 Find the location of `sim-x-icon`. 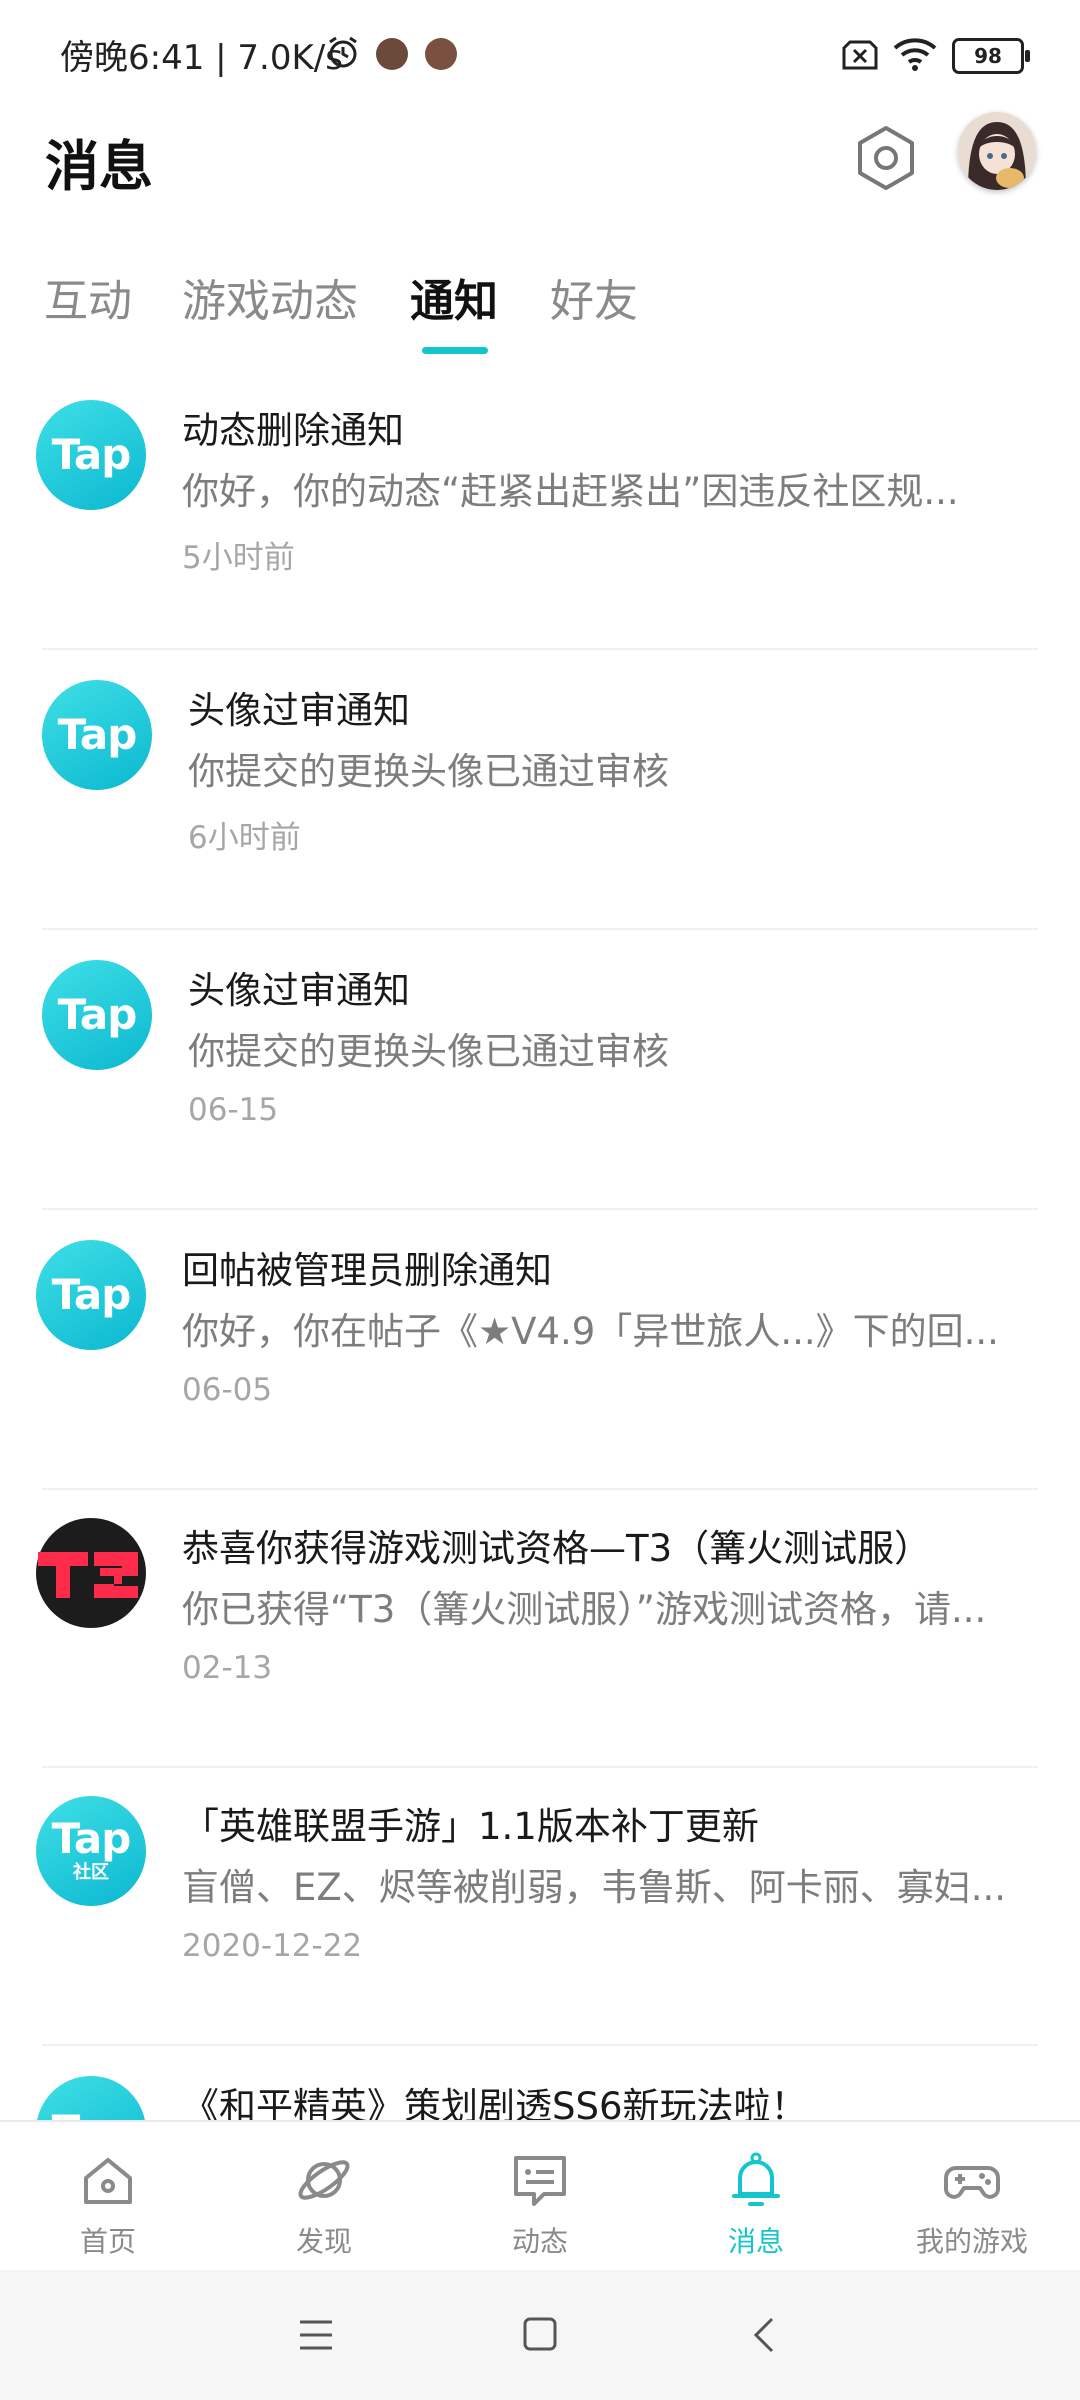

sim-x-icon is located at coordinates (860, 55).